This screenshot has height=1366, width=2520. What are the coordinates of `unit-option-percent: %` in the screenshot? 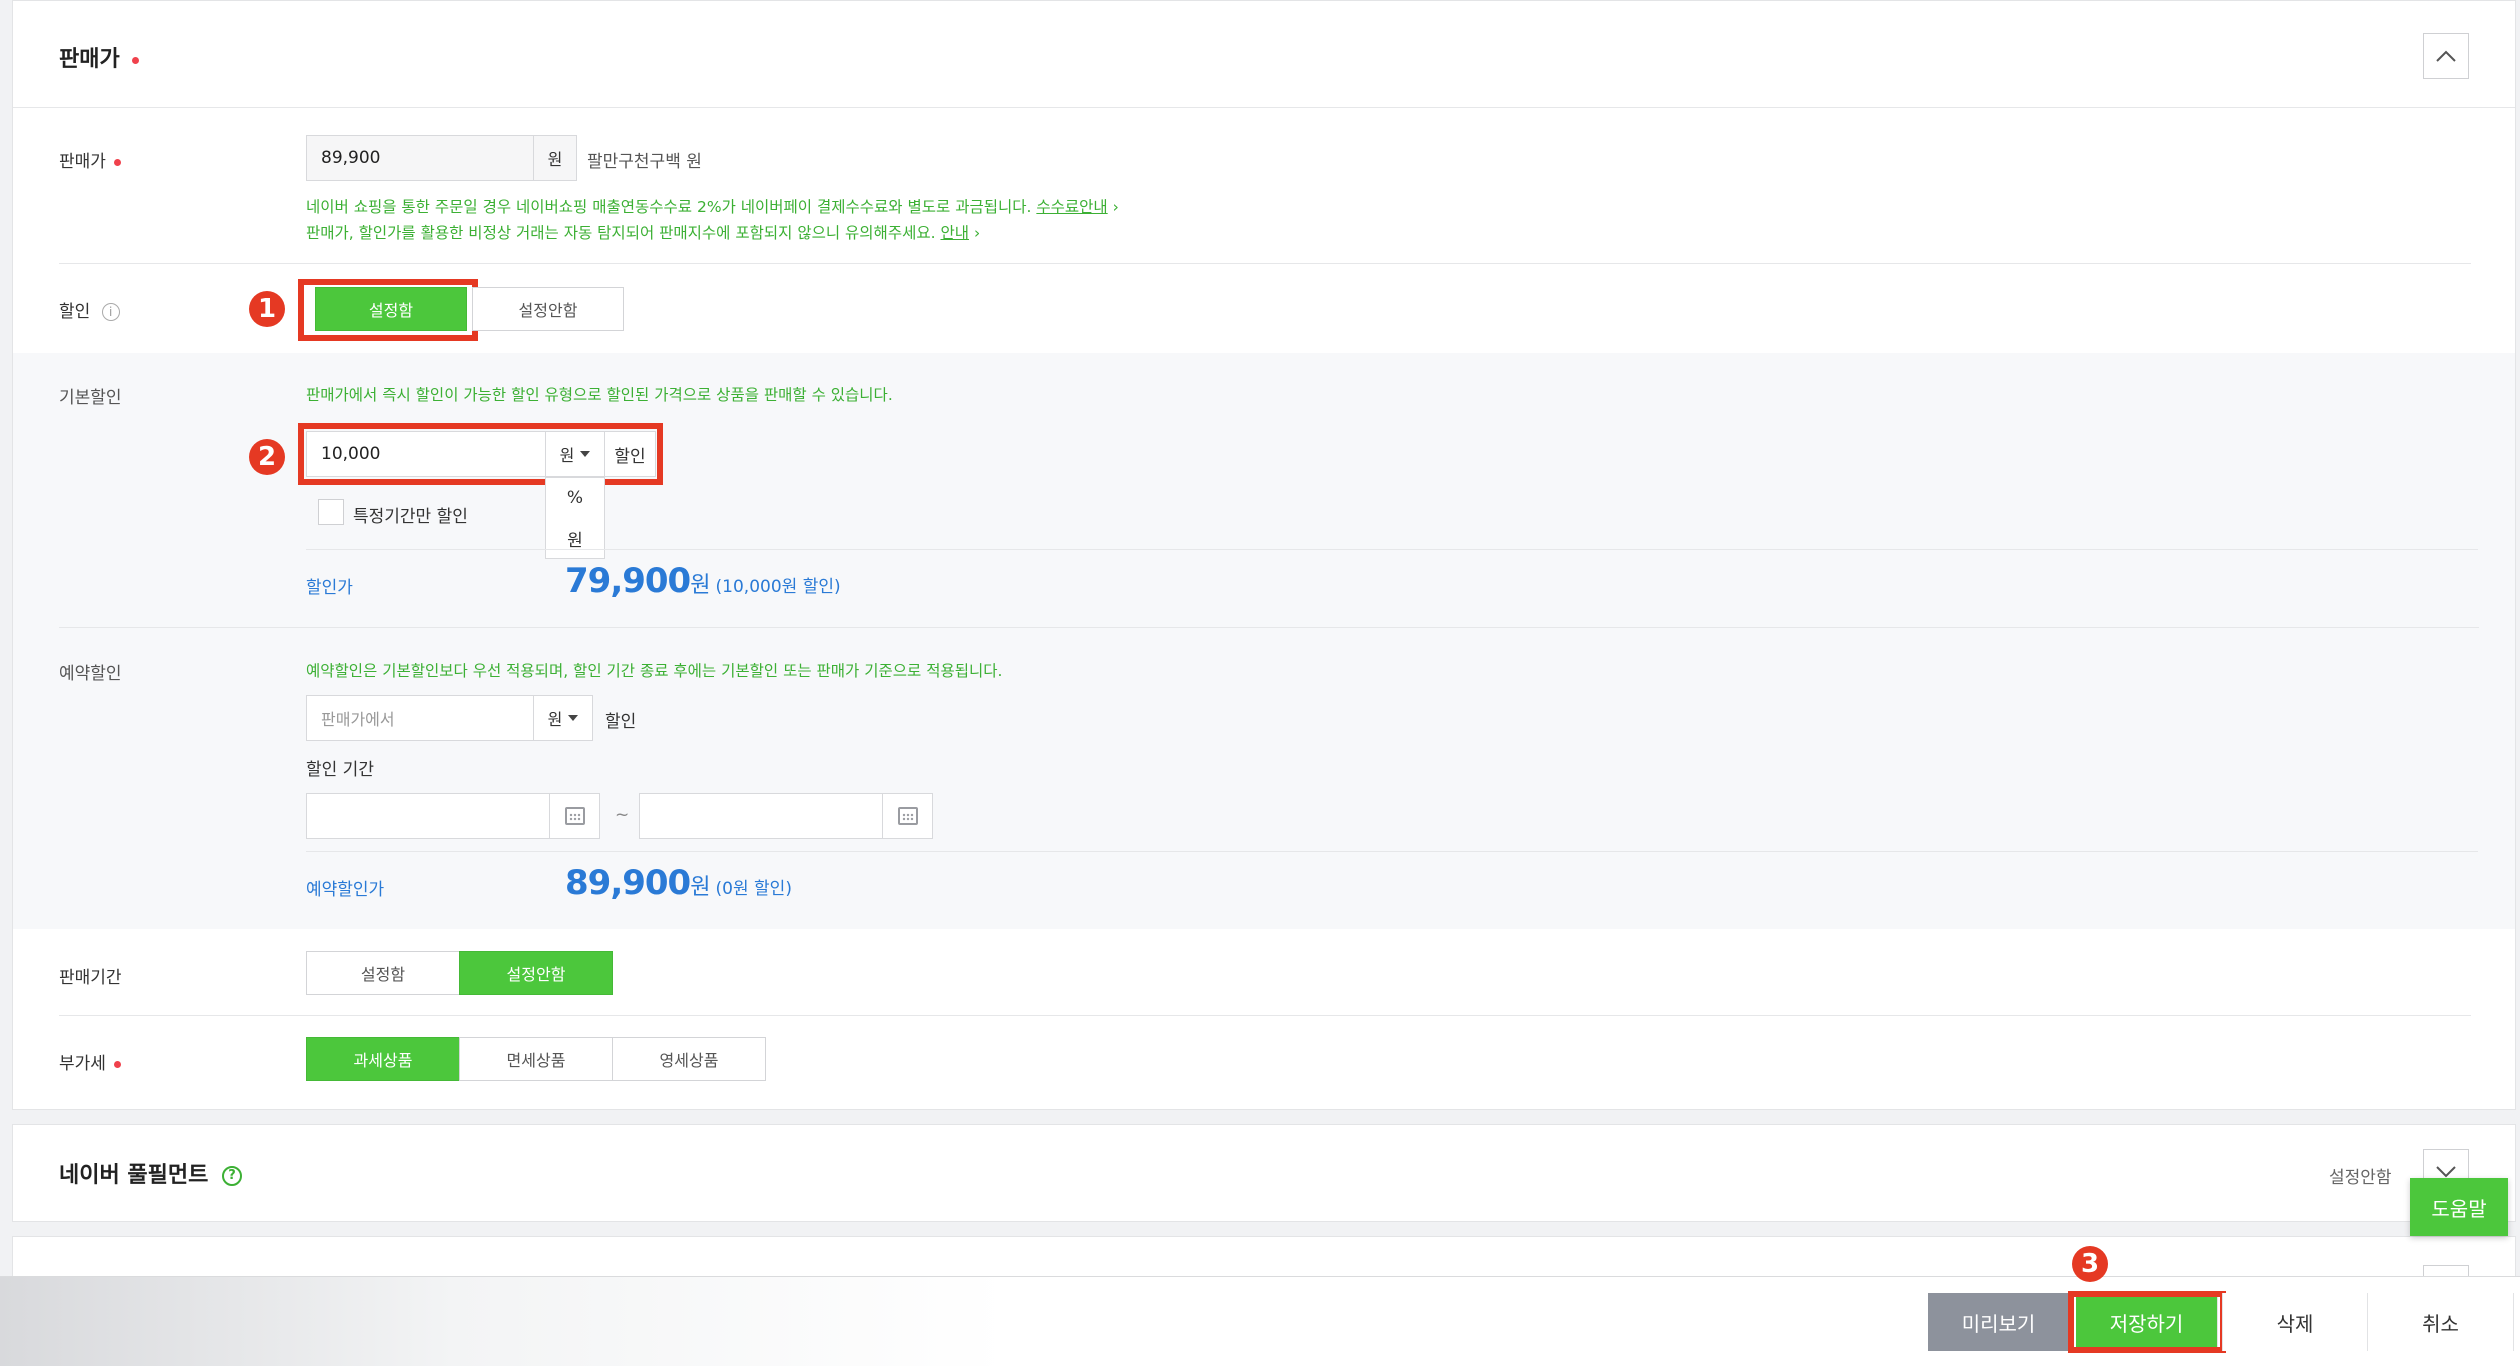 It's located at (575, 498).